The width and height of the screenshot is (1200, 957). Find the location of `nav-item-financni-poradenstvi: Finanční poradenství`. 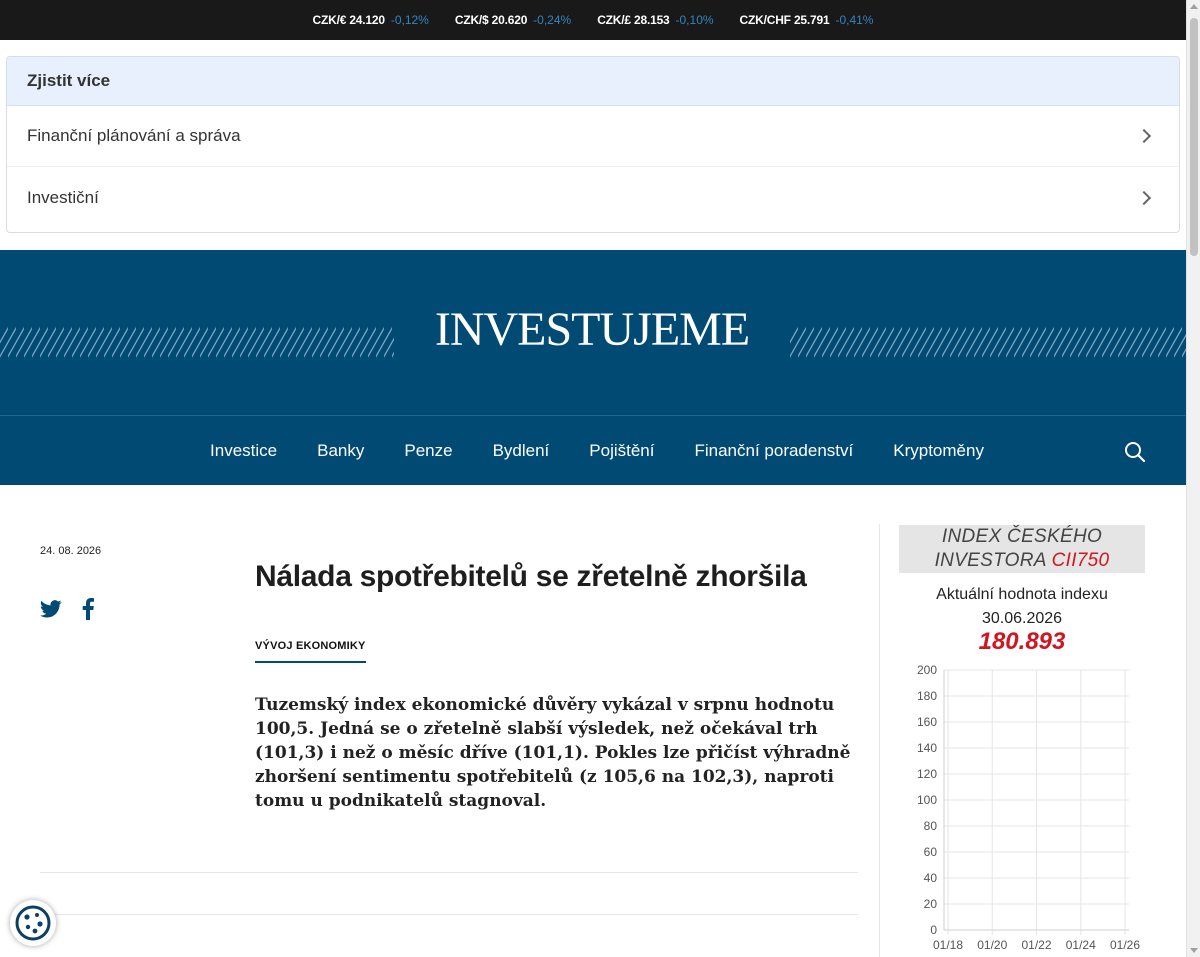

nav-item-financni-poradenstvi: Finanční poradenství is located at coordinates (773, 451).